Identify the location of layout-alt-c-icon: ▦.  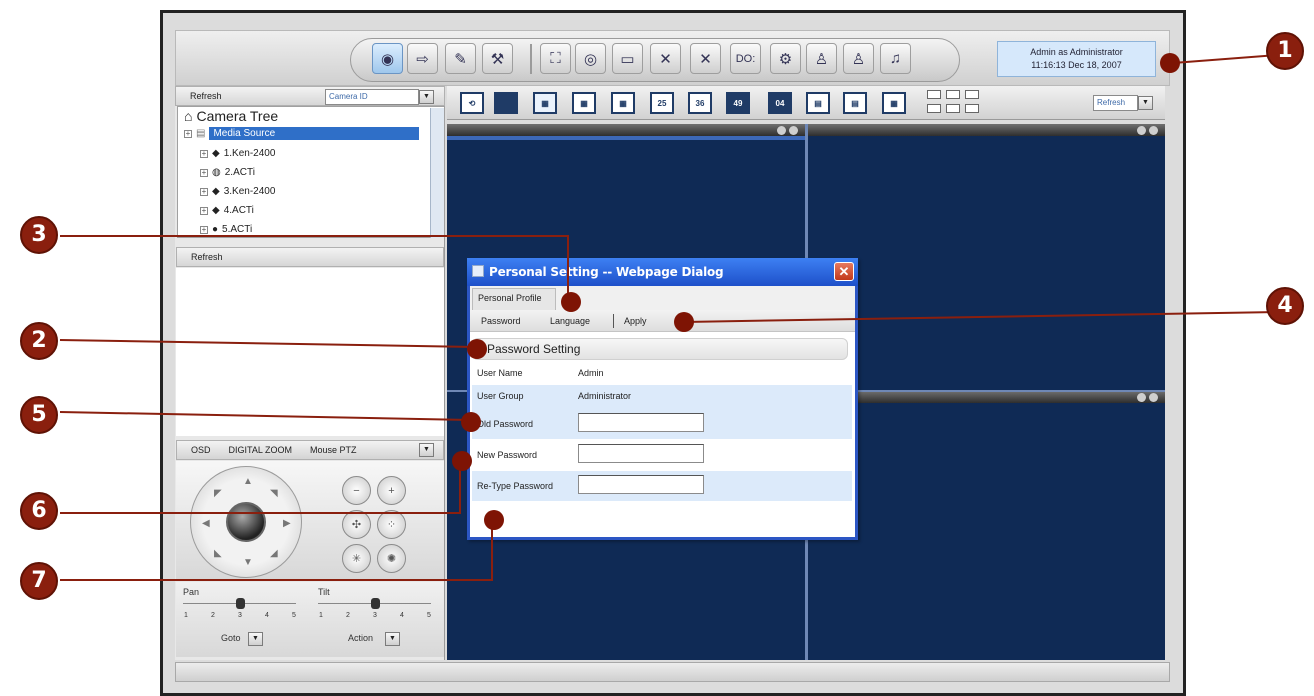
(894, 103).